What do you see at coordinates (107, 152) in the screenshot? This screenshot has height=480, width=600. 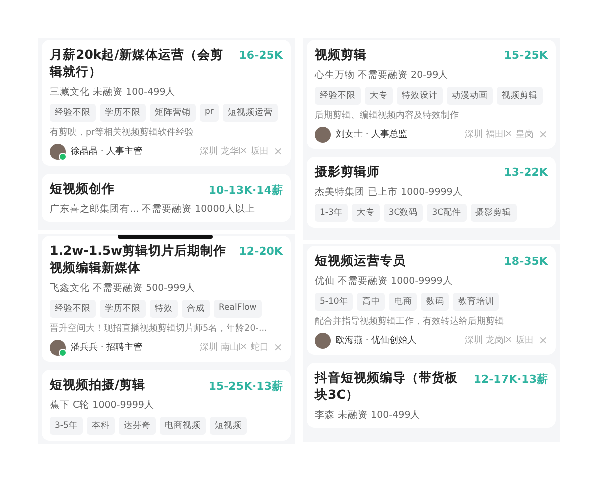 I see `recruiter-name: 徐晶晶 · 人事主管` at bounding box center [107, 152].